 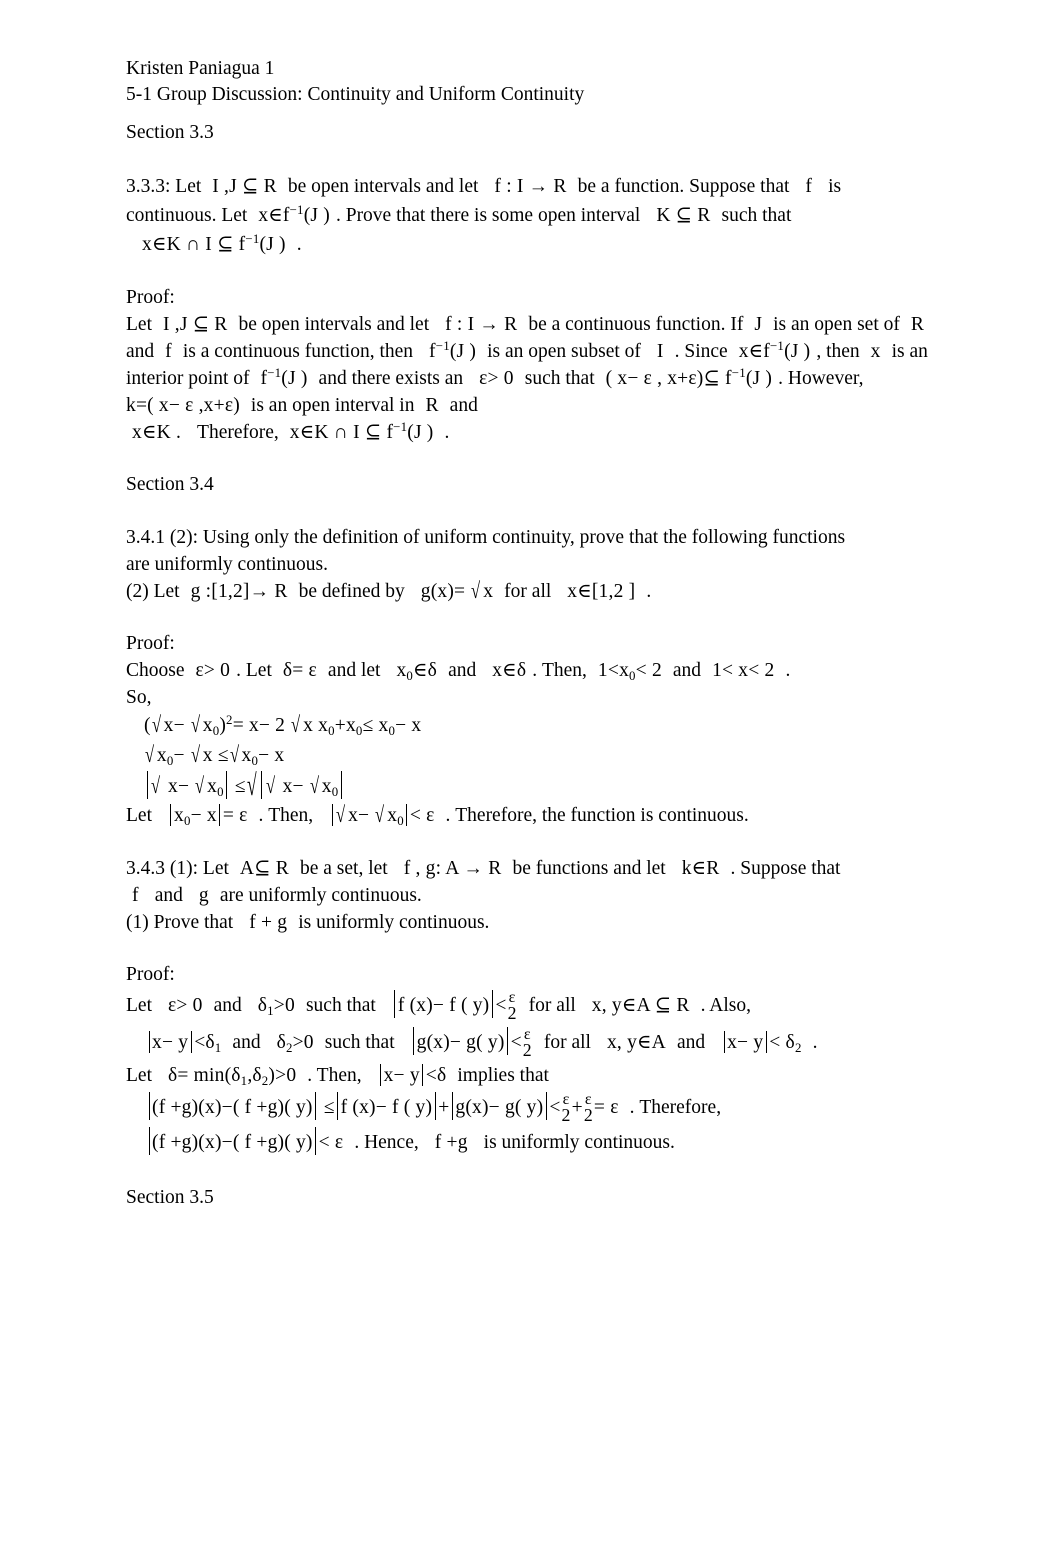 I want to click on text-fragment: . Hence,, so click(x=386, y=1143).